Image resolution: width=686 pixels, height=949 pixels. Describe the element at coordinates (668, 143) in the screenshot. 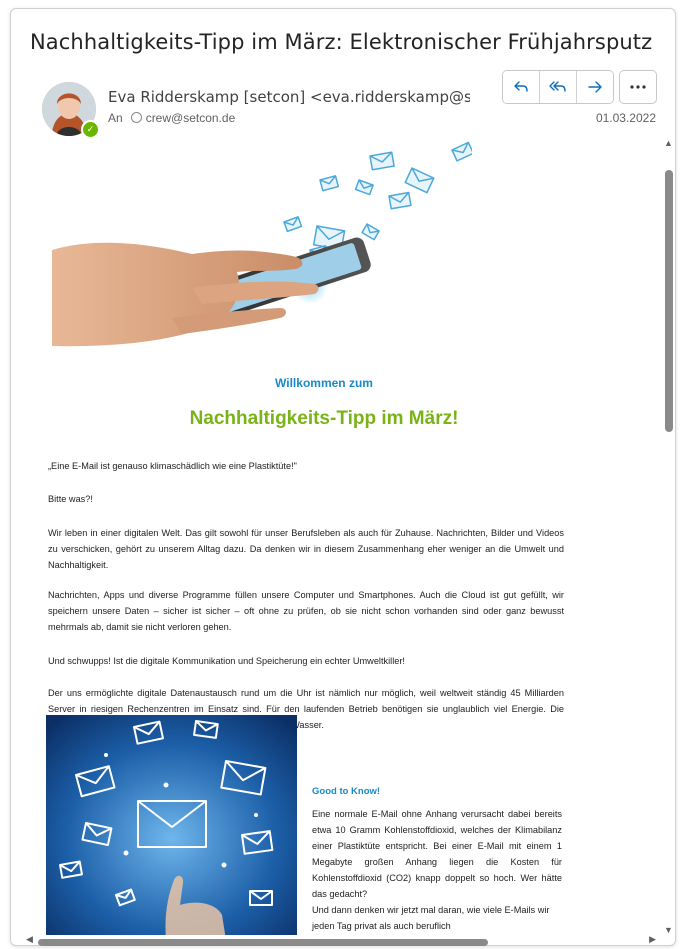

I see `scroll-up-icon: ▲` at that location.